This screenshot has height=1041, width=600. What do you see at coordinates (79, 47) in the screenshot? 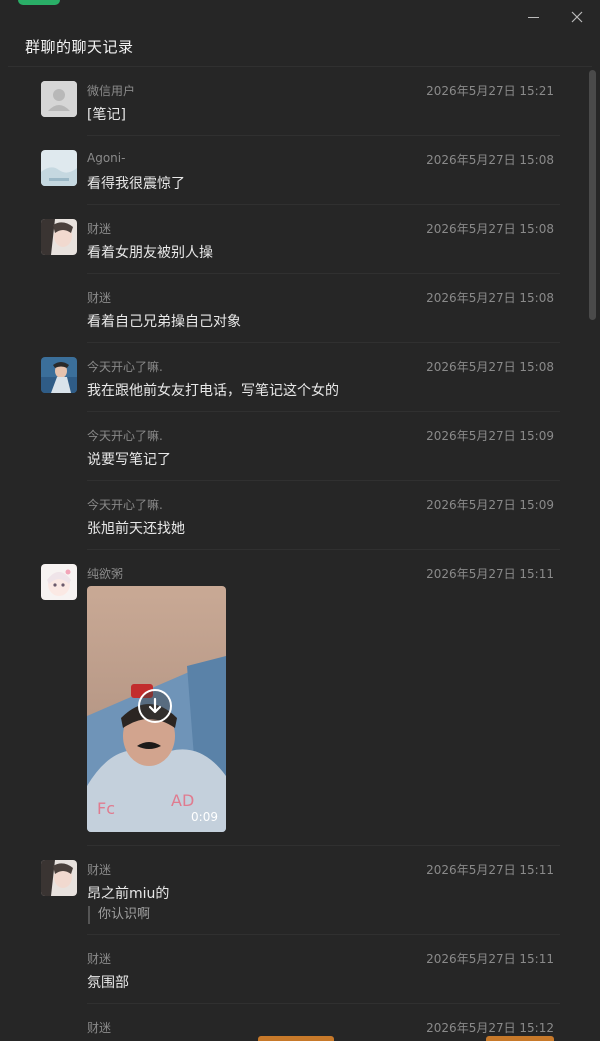
I see `window-title: 群聊的聊天记录` at bounding box center [79, 47].